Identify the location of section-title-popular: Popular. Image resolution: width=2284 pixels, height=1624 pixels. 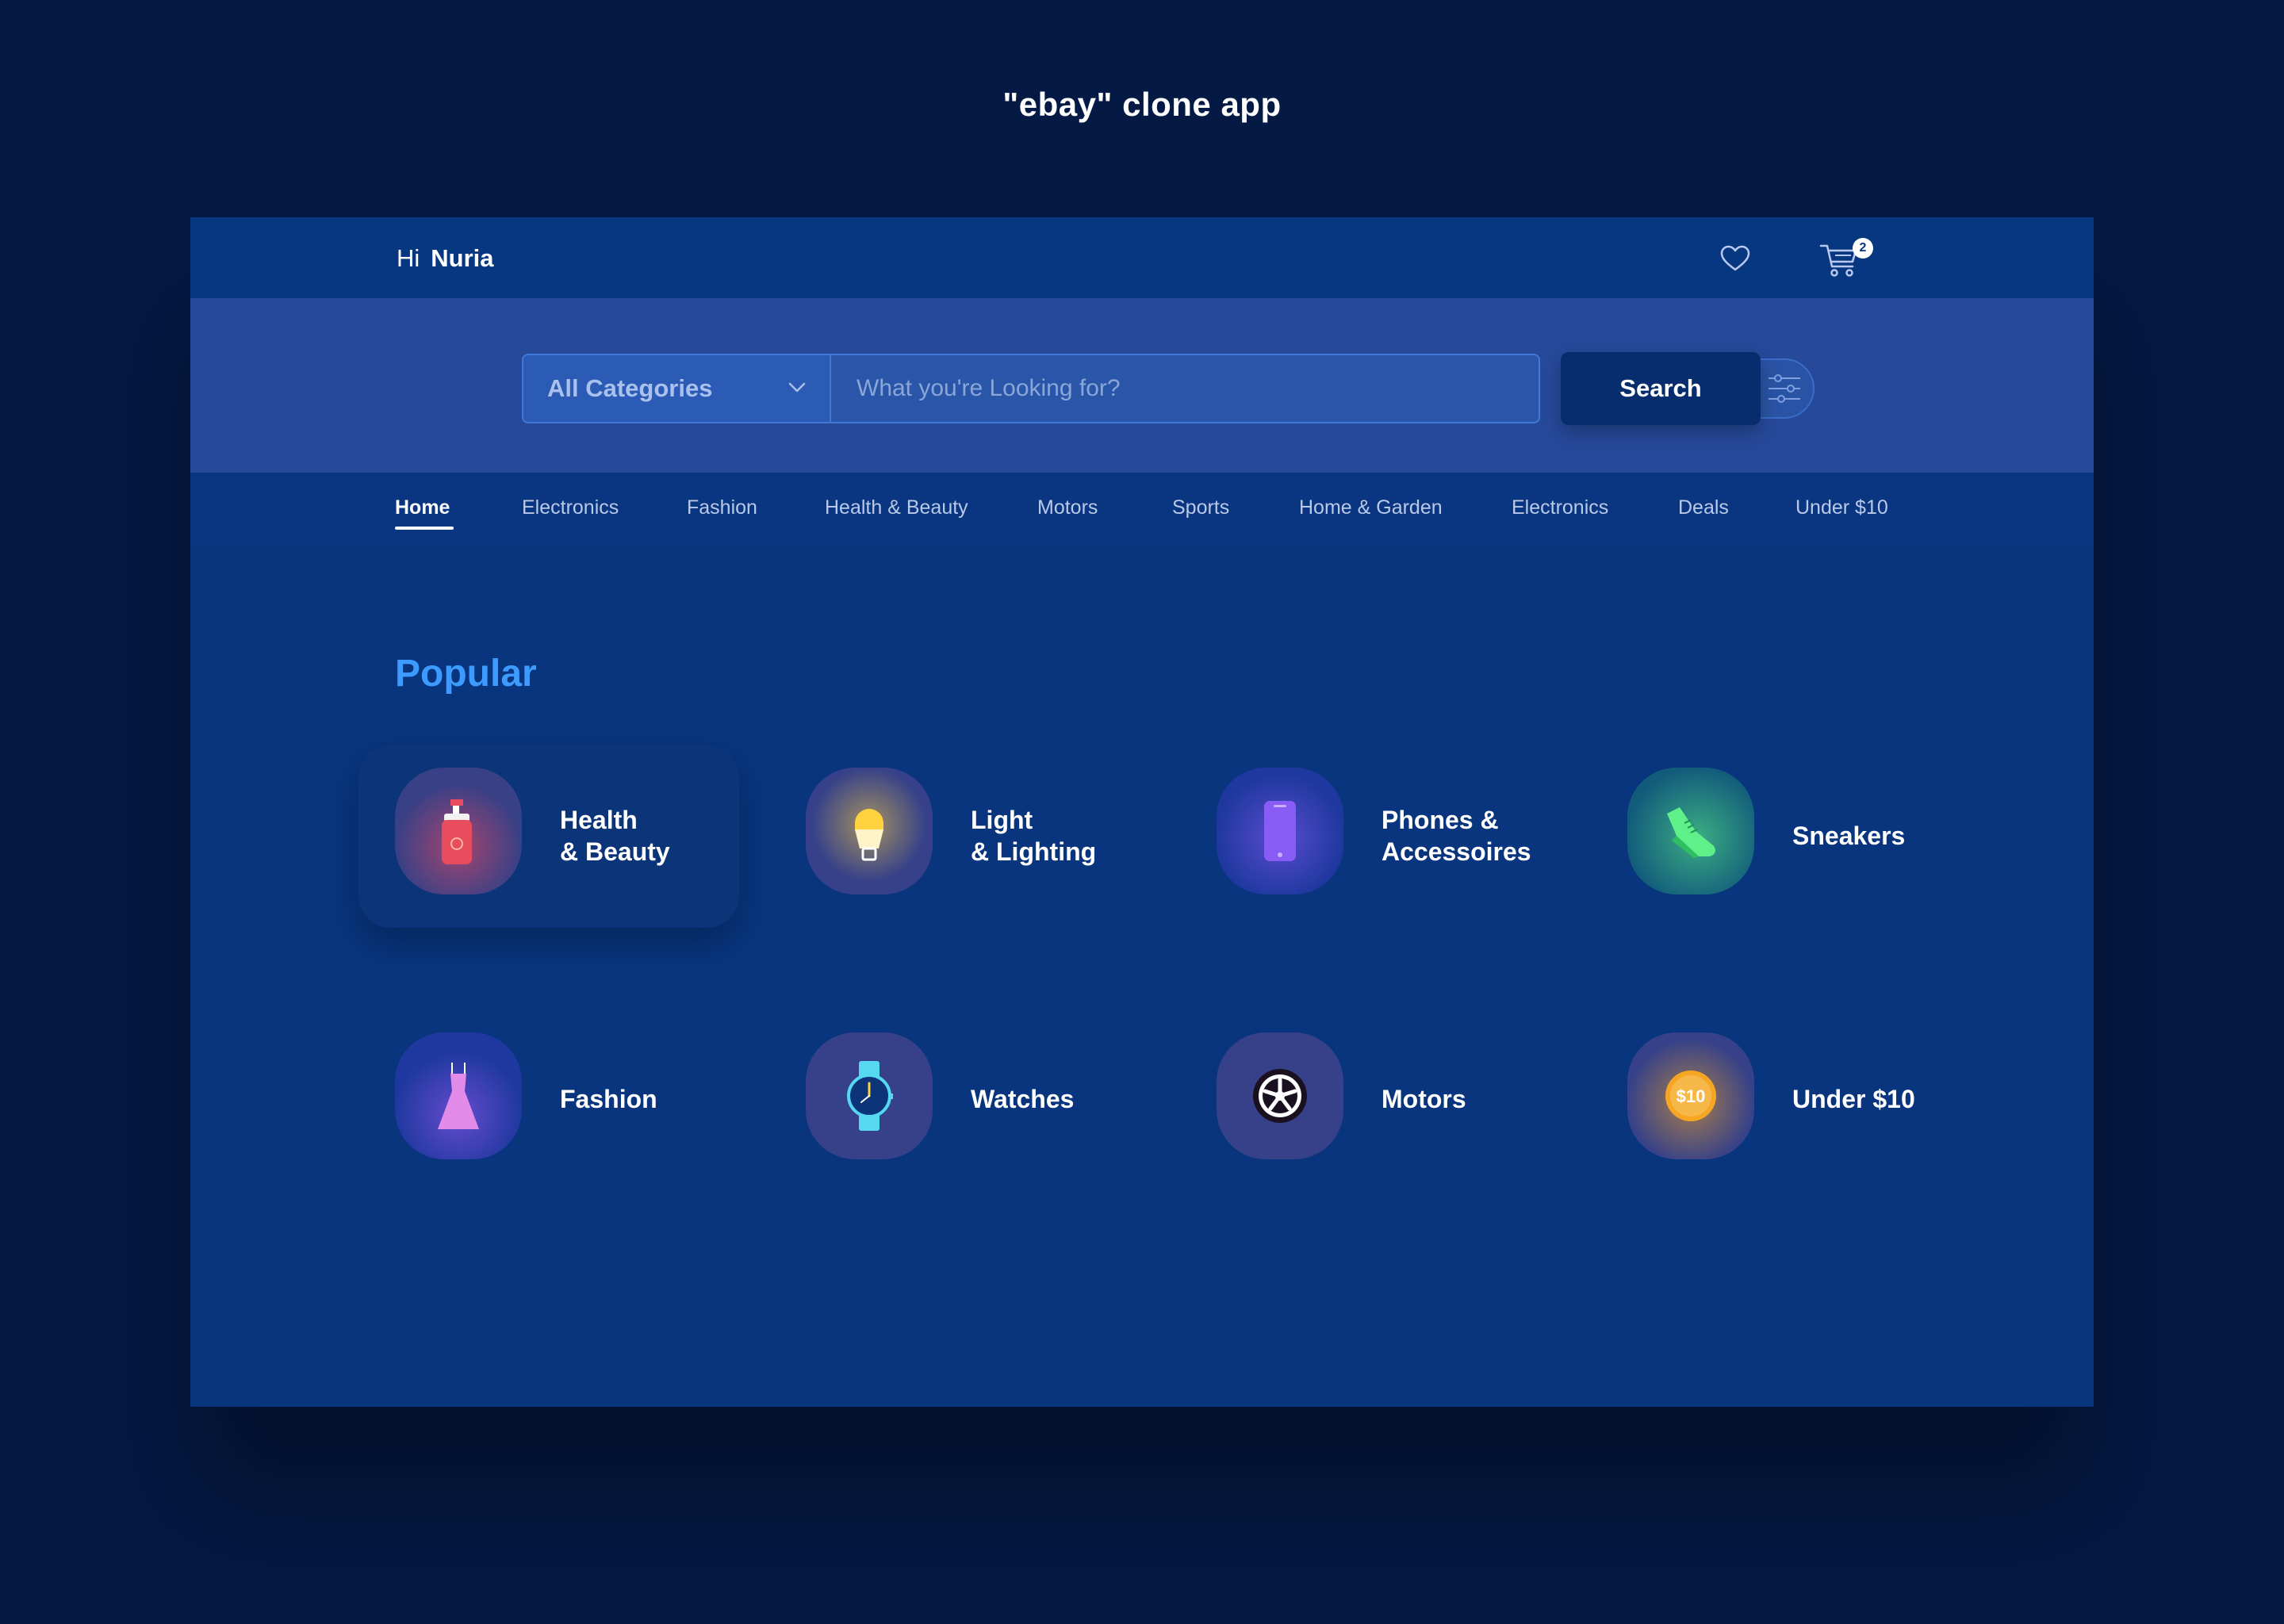
(466, 674).